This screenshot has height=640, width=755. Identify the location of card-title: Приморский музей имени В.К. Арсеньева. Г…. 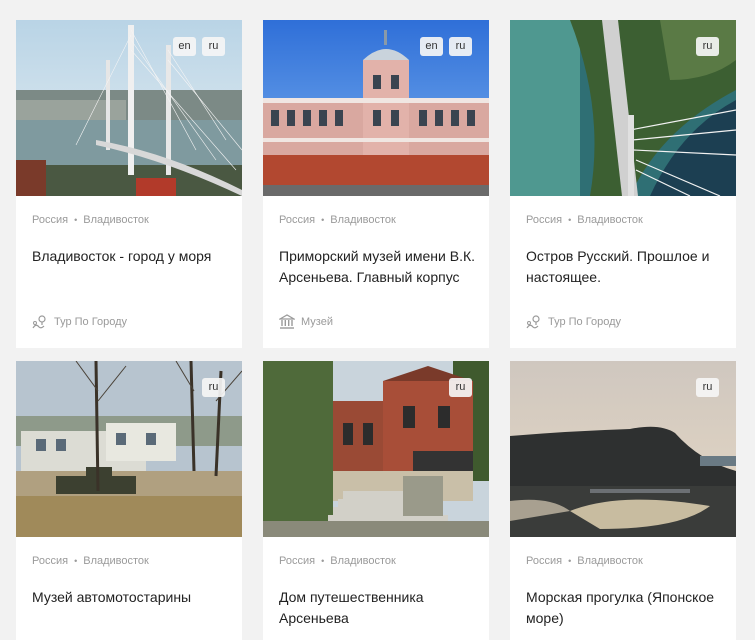
(379, 267).